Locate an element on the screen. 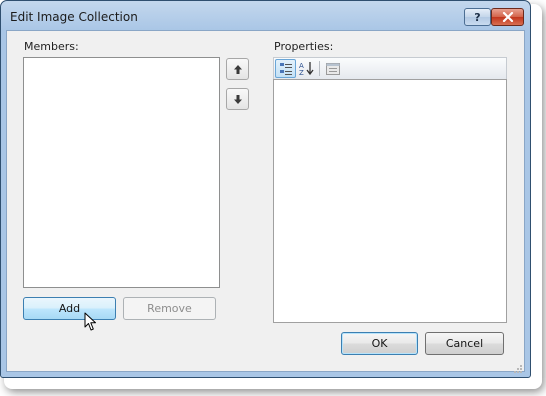 The width and height of the screenshot is (546, 396). property-grid-toolbar: A Z is located at coordinates (390, 68).